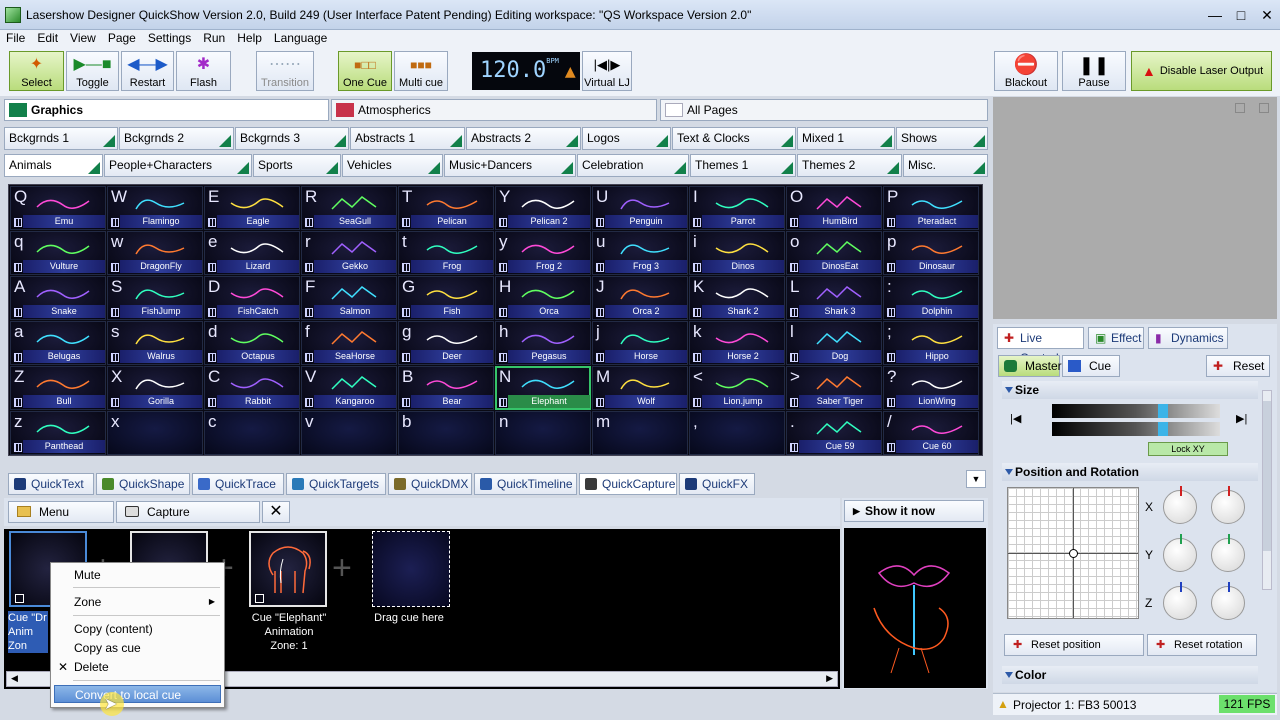  I want to click on close-capture-button: ✕, so click(276, 512).